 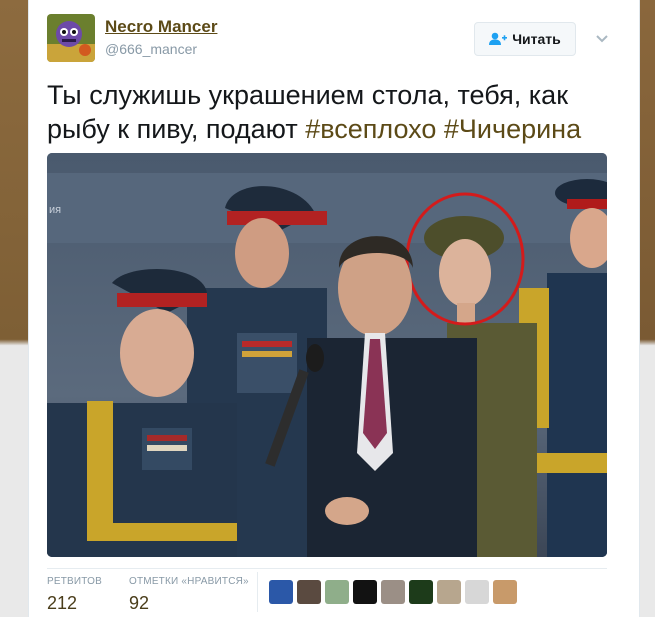 What do you see at coordinates (161, 27) in the screenshot?
I see `author-name: Necro Mancer` at bounding box center [161, 27].